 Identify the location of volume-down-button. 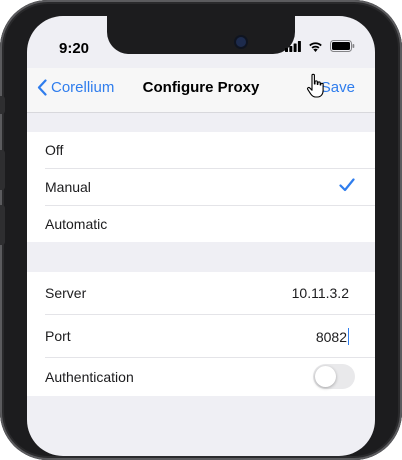
(2, 225).